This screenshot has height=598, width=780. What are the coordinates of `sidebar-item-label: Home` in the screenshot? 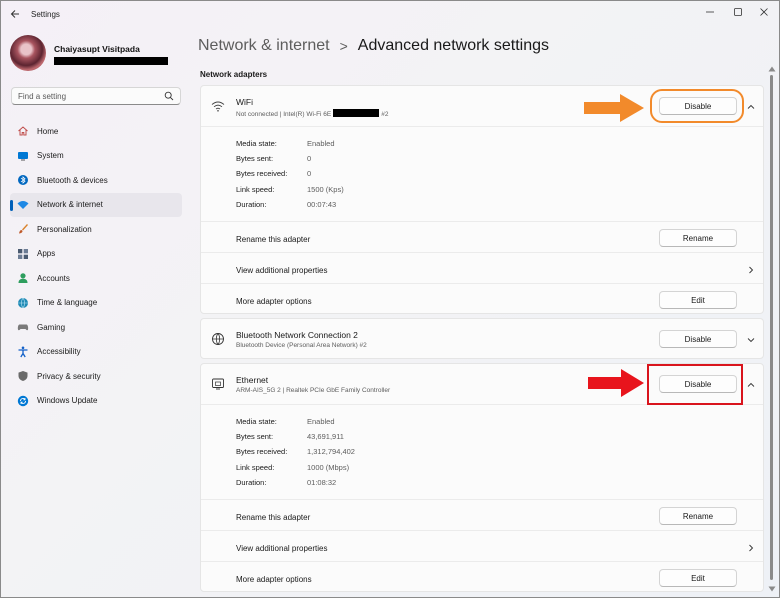 It's located at (48, 131).